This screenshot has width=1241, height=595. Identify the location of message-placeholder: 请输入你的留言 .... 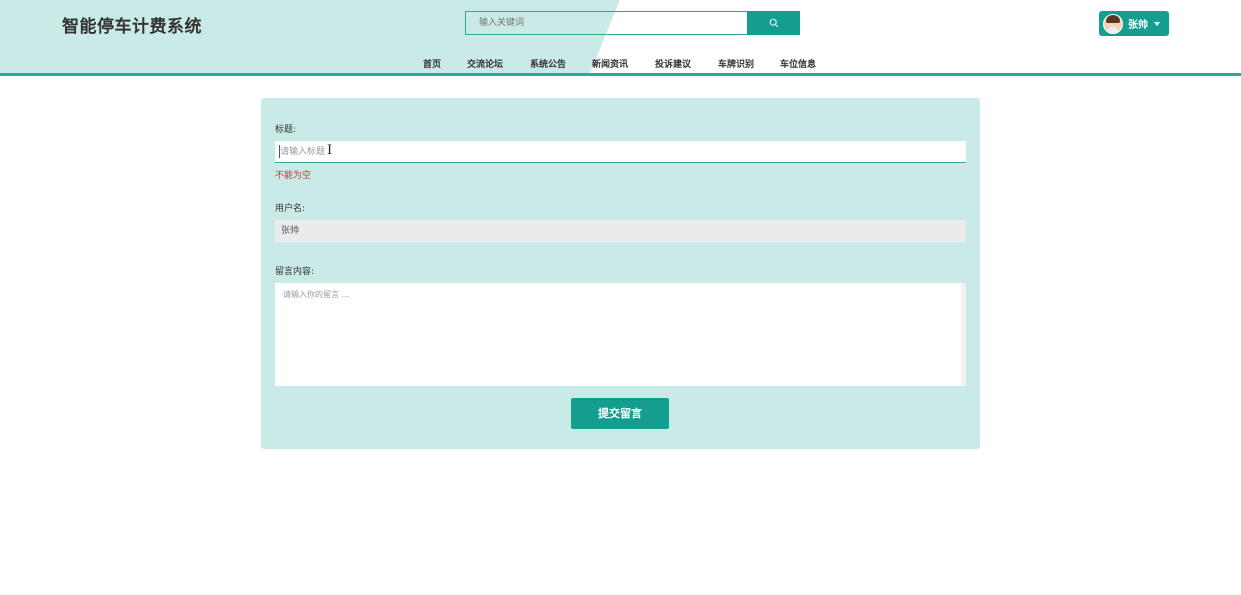
(316, 294).